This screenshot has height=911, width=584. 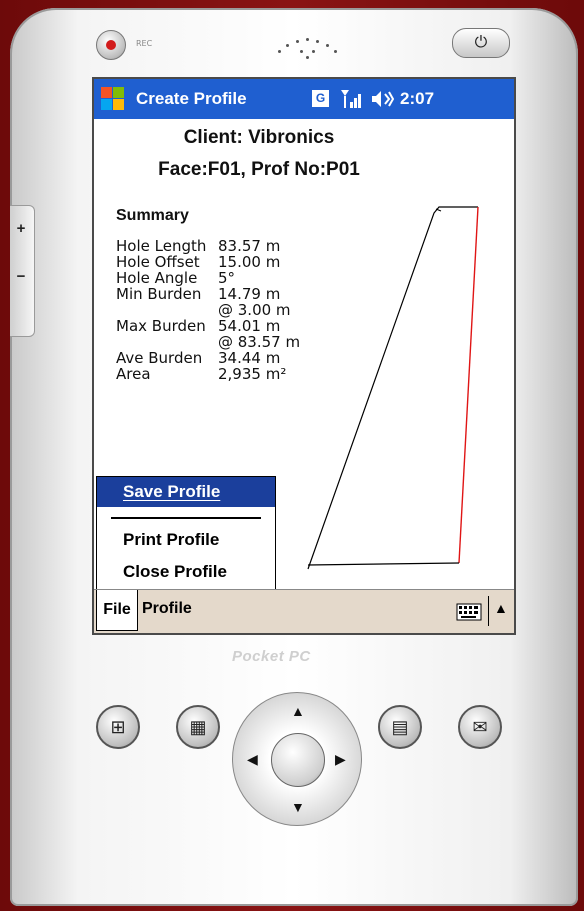 I want to click on mail-icon: ✉, so click(x=480, y=727).